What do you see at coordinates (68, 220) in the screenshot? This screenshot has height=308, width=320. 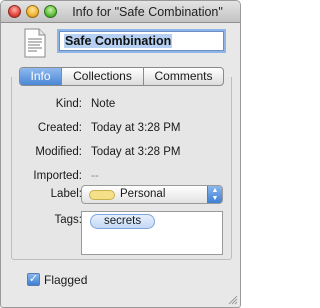 I see `tags-label: Tags:` at bounding box center [68, 220].